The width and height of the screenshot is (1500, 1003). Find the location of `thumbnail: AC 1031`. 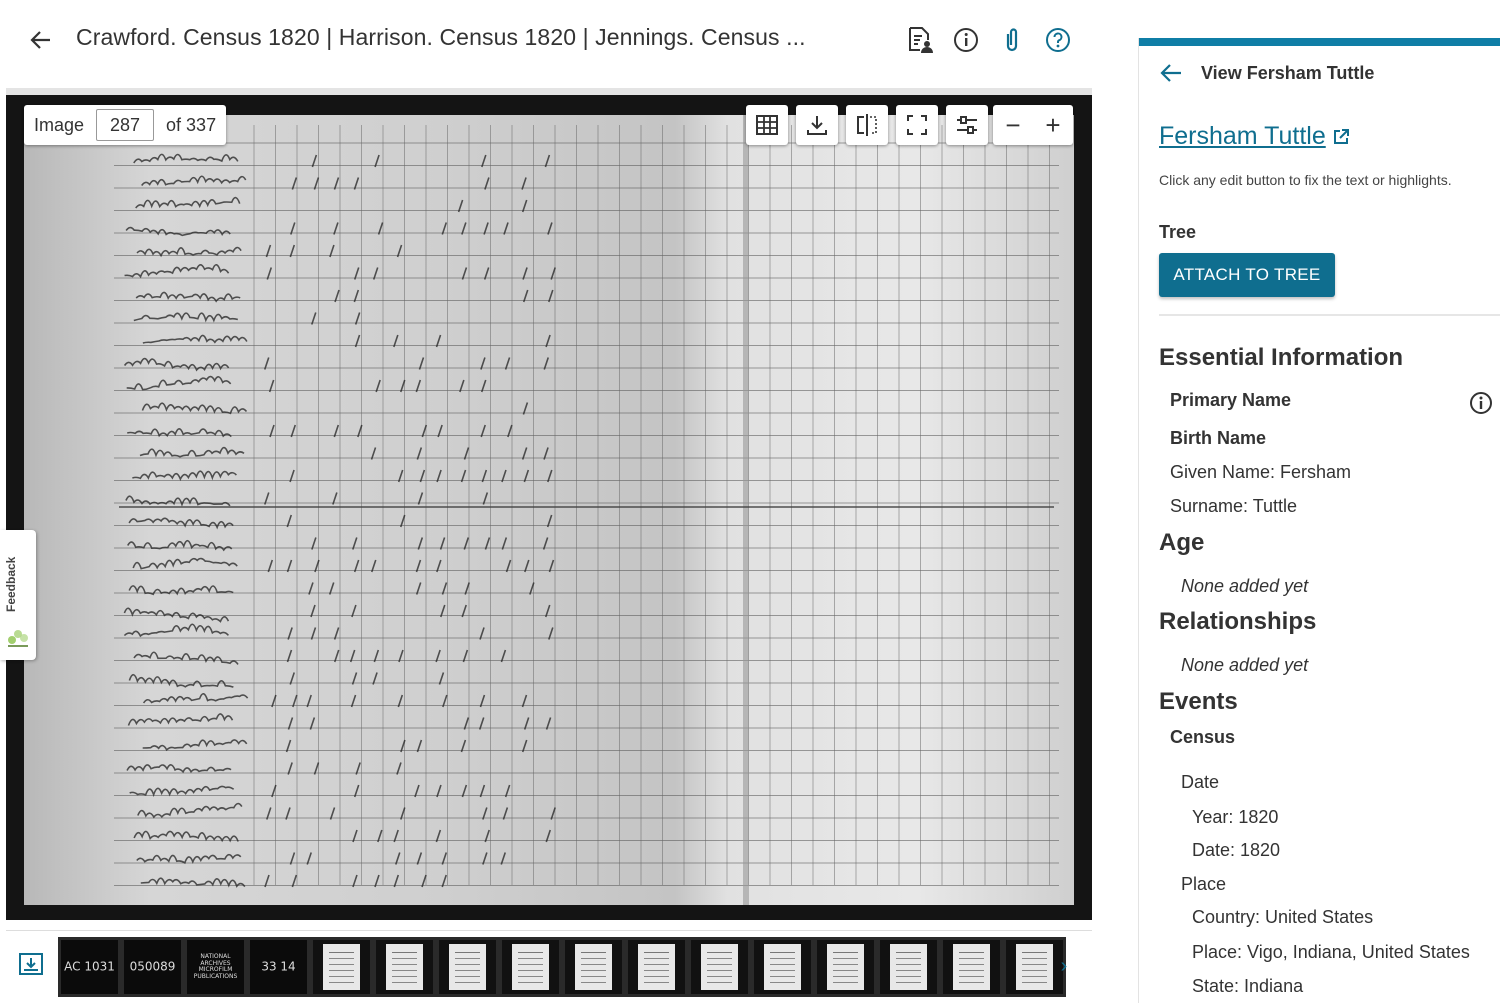

thumbnail: AC 1031 is located at coordinates (89, 967).